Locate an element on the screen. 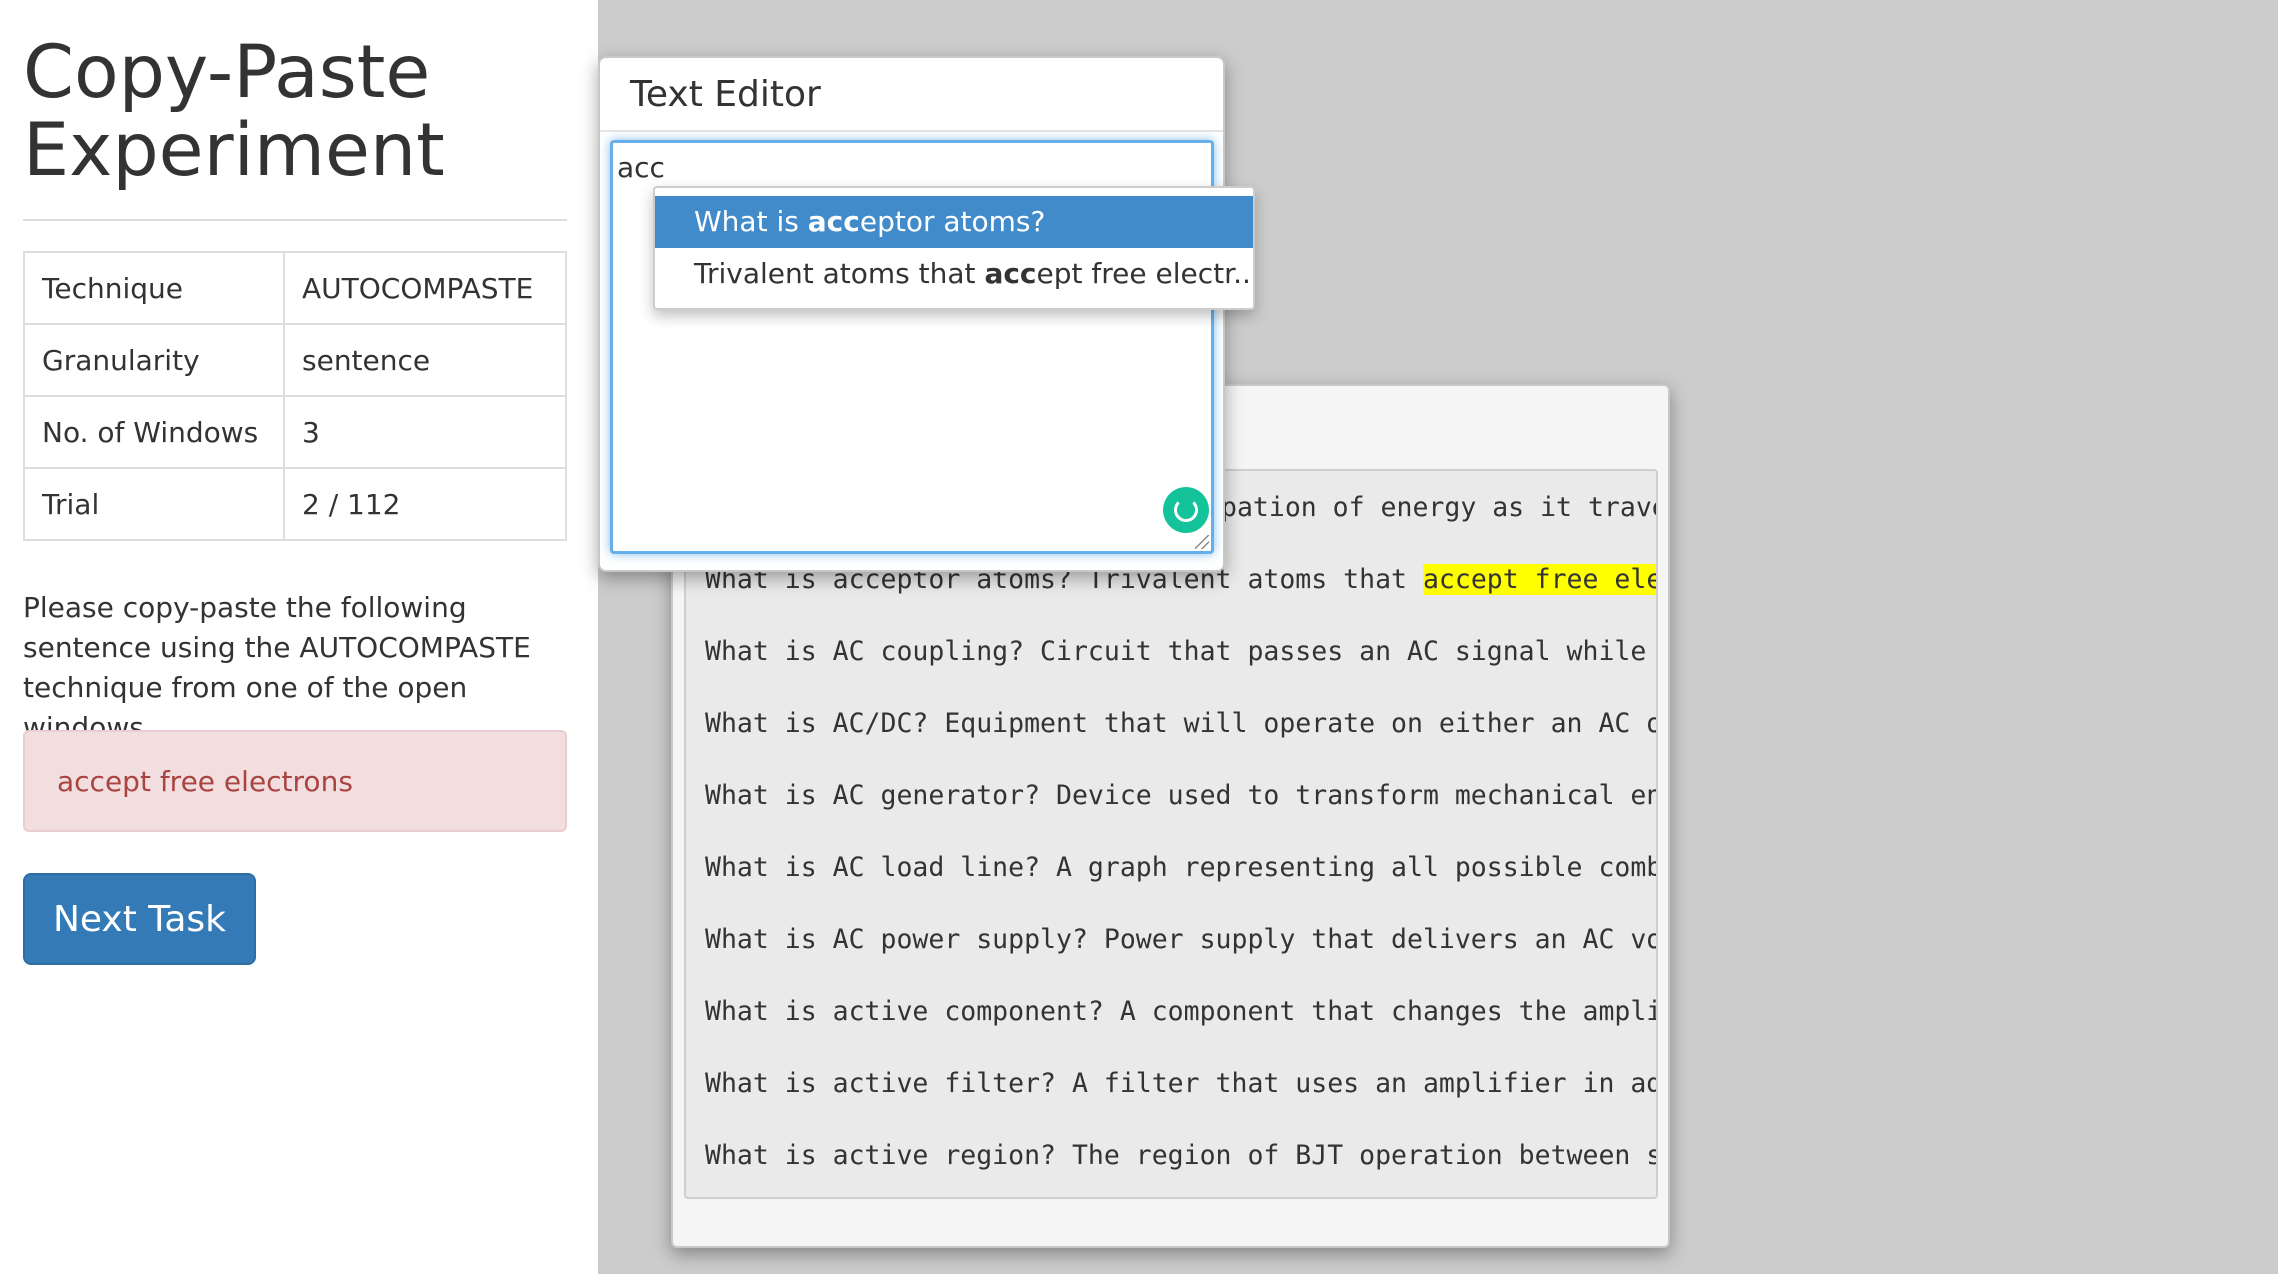 This screenshot has height=1274, width=2278. table-row: Granularity sentence is located at coordinates (295, 360).